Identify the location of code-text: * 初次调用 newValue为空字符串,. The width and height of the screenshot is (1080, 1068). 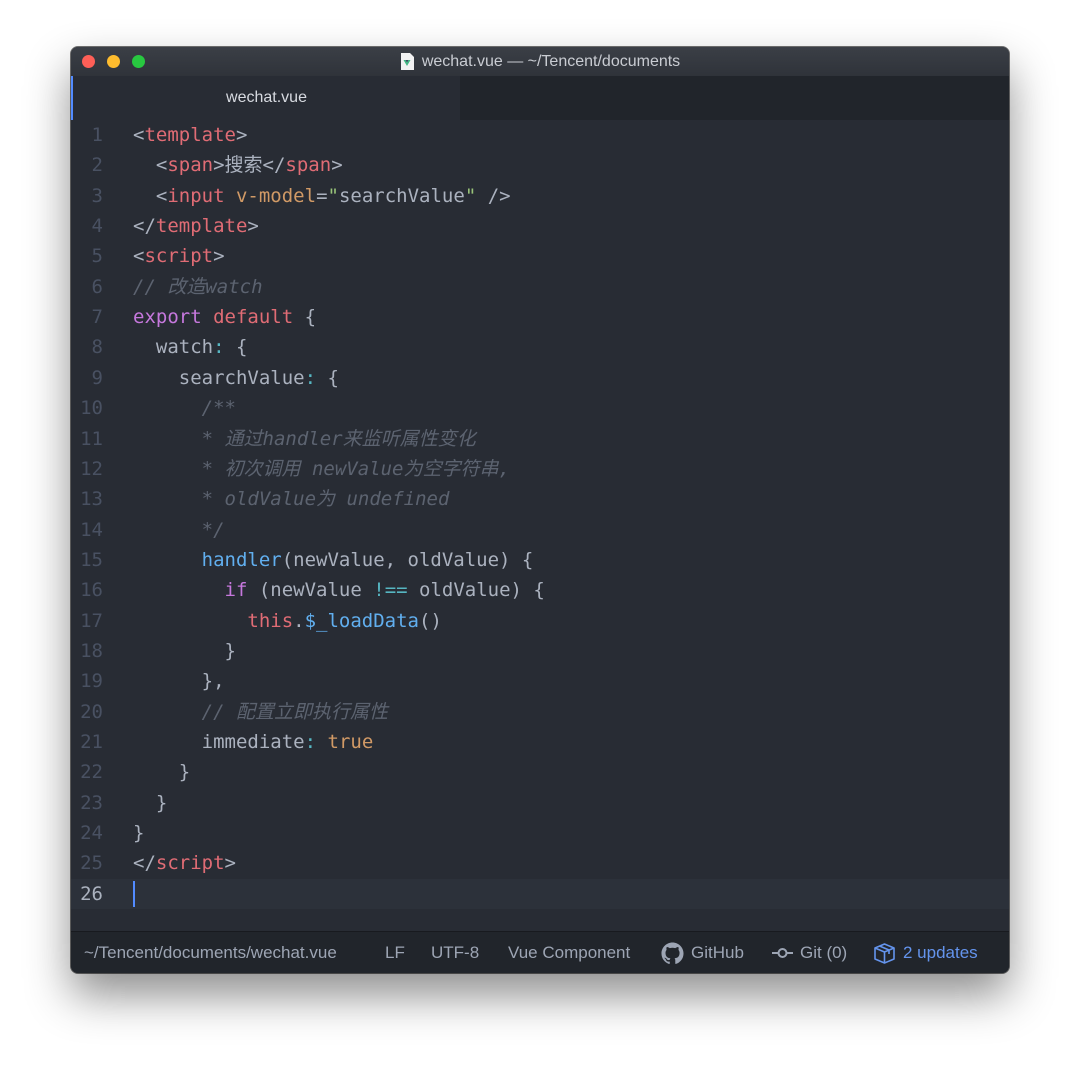
(321, 469).